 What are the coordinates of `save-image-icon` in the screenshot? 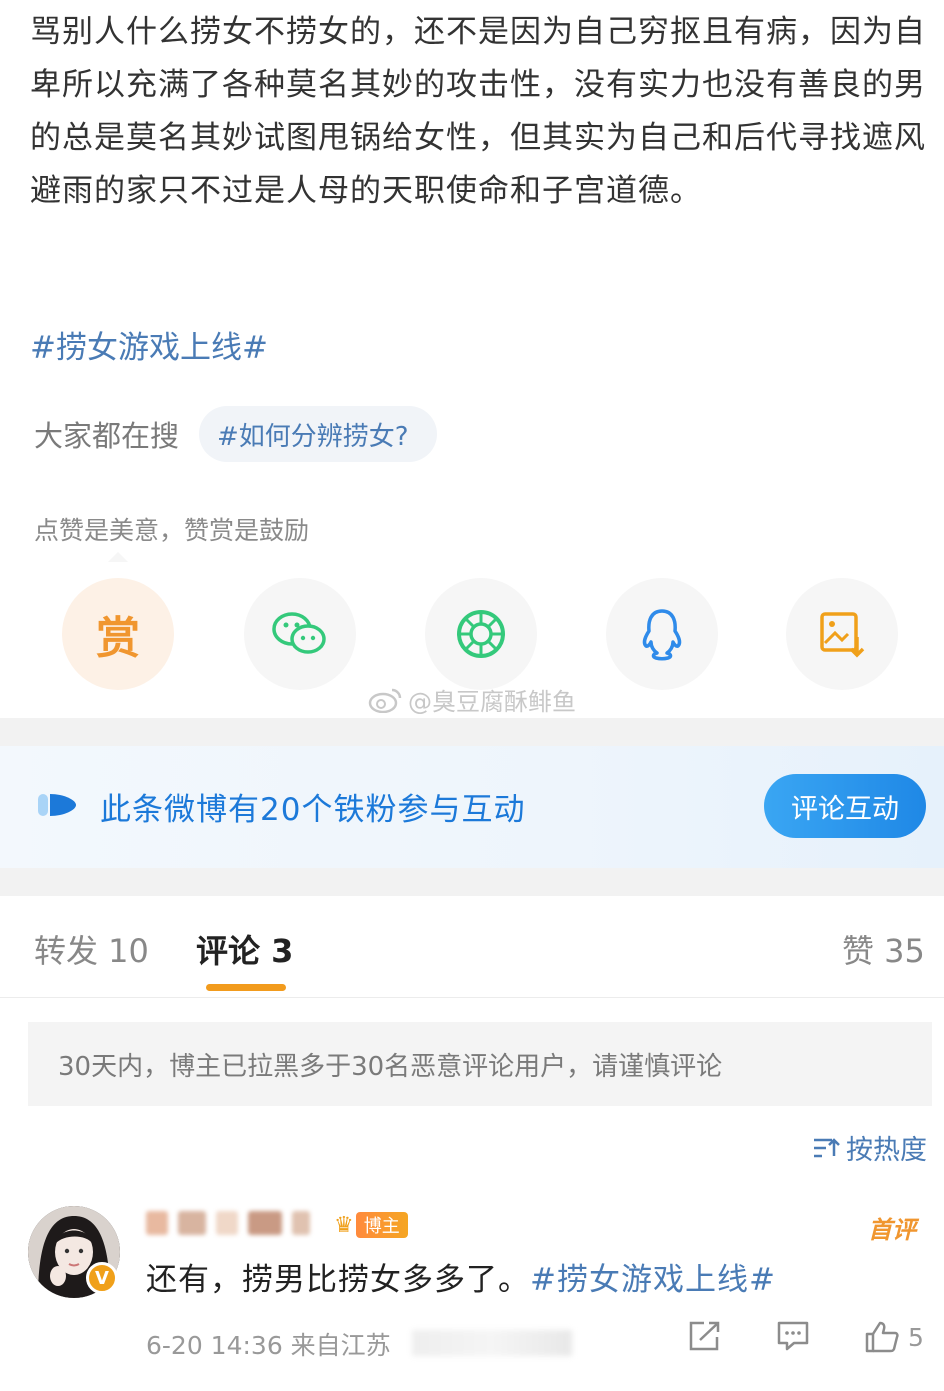 It's located at (842, 635).